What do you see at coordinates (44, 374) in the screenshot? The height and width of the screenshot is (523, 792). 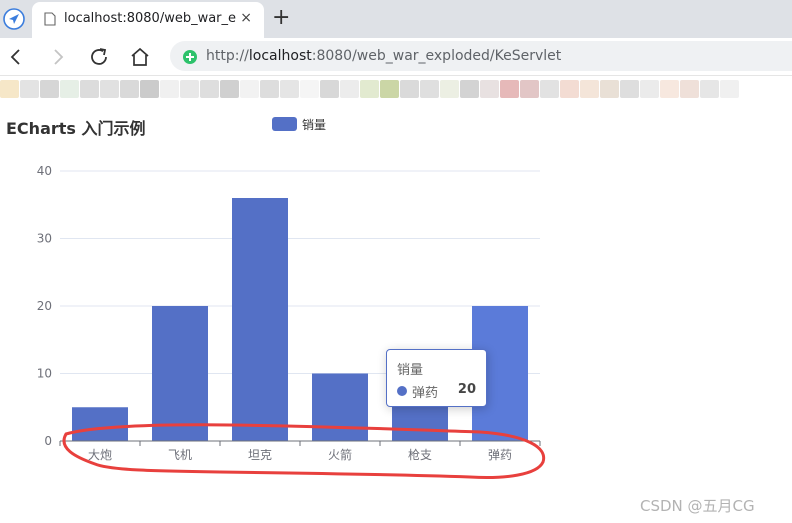 I see `y-tick-label: 10` at bounding box center [44, 374].